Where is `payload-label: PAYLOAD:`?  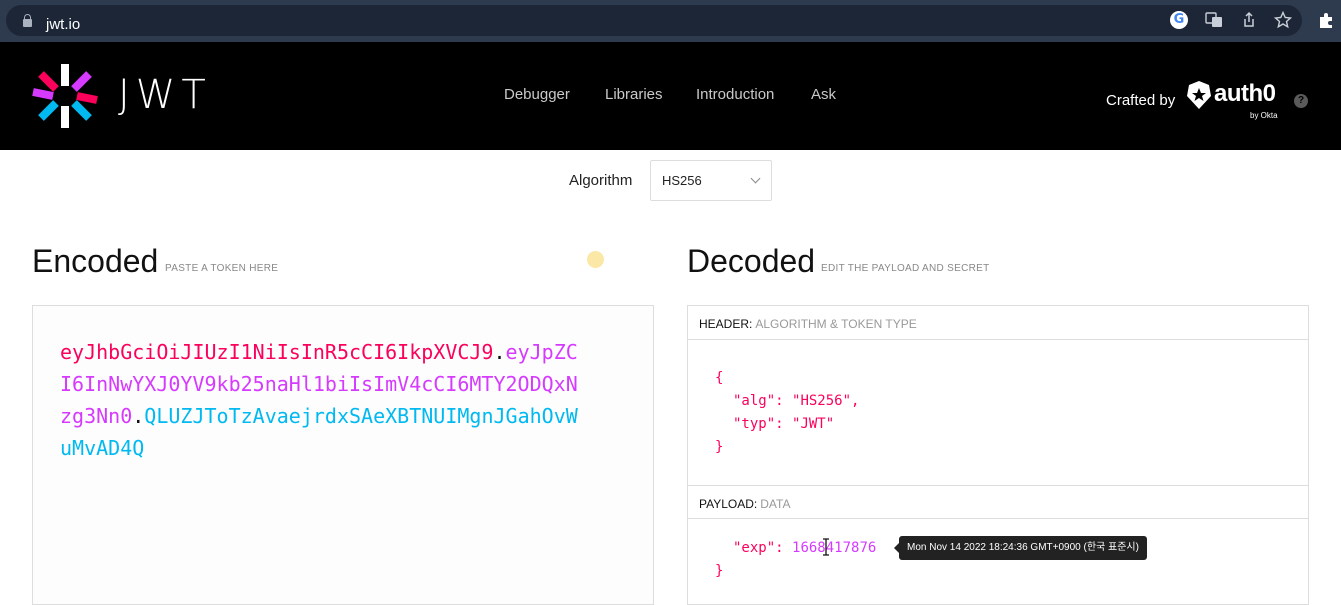
payload-label: PAYLOAD: is located at coordinates (728, 504).